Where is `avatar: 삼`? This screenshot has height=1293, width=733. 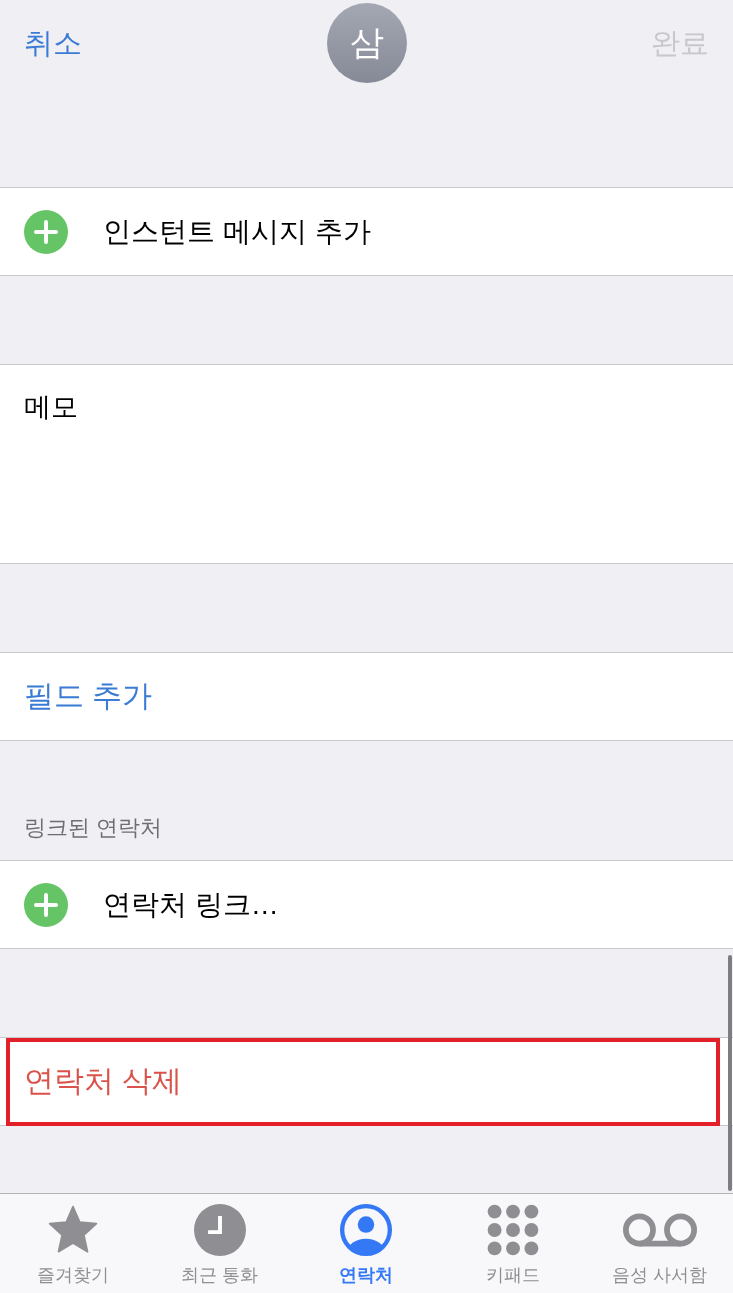 avatar: 삼 is located at coordinates (366, 43).